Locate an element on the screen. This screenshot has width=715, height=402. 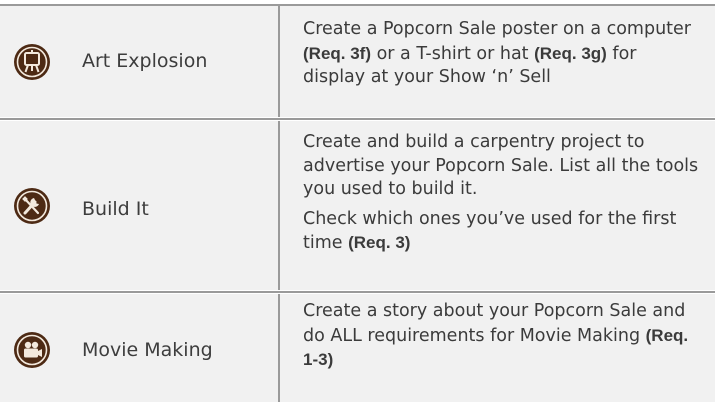
movie-camera-icon is located at coordinates (32, 350).